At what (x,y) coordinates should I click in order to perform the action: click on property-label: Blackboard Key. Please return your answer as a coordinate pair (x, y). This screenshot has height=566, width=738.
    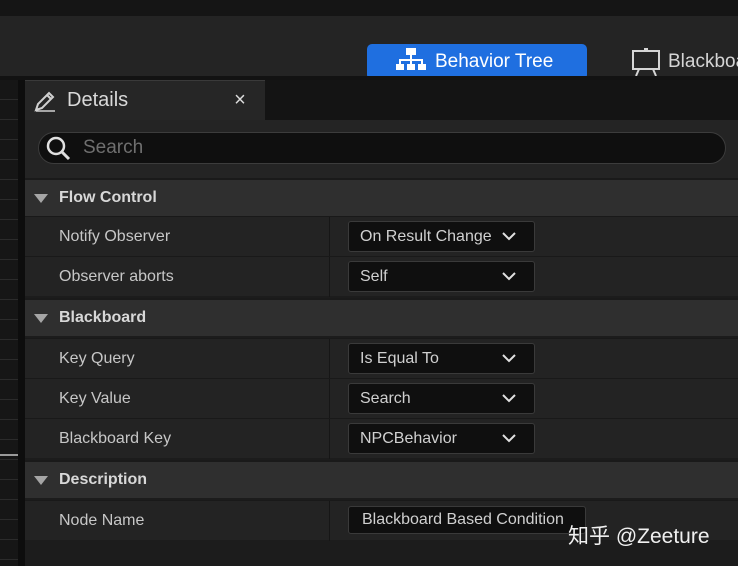
    Looking at the image, I should click on (115, 438).